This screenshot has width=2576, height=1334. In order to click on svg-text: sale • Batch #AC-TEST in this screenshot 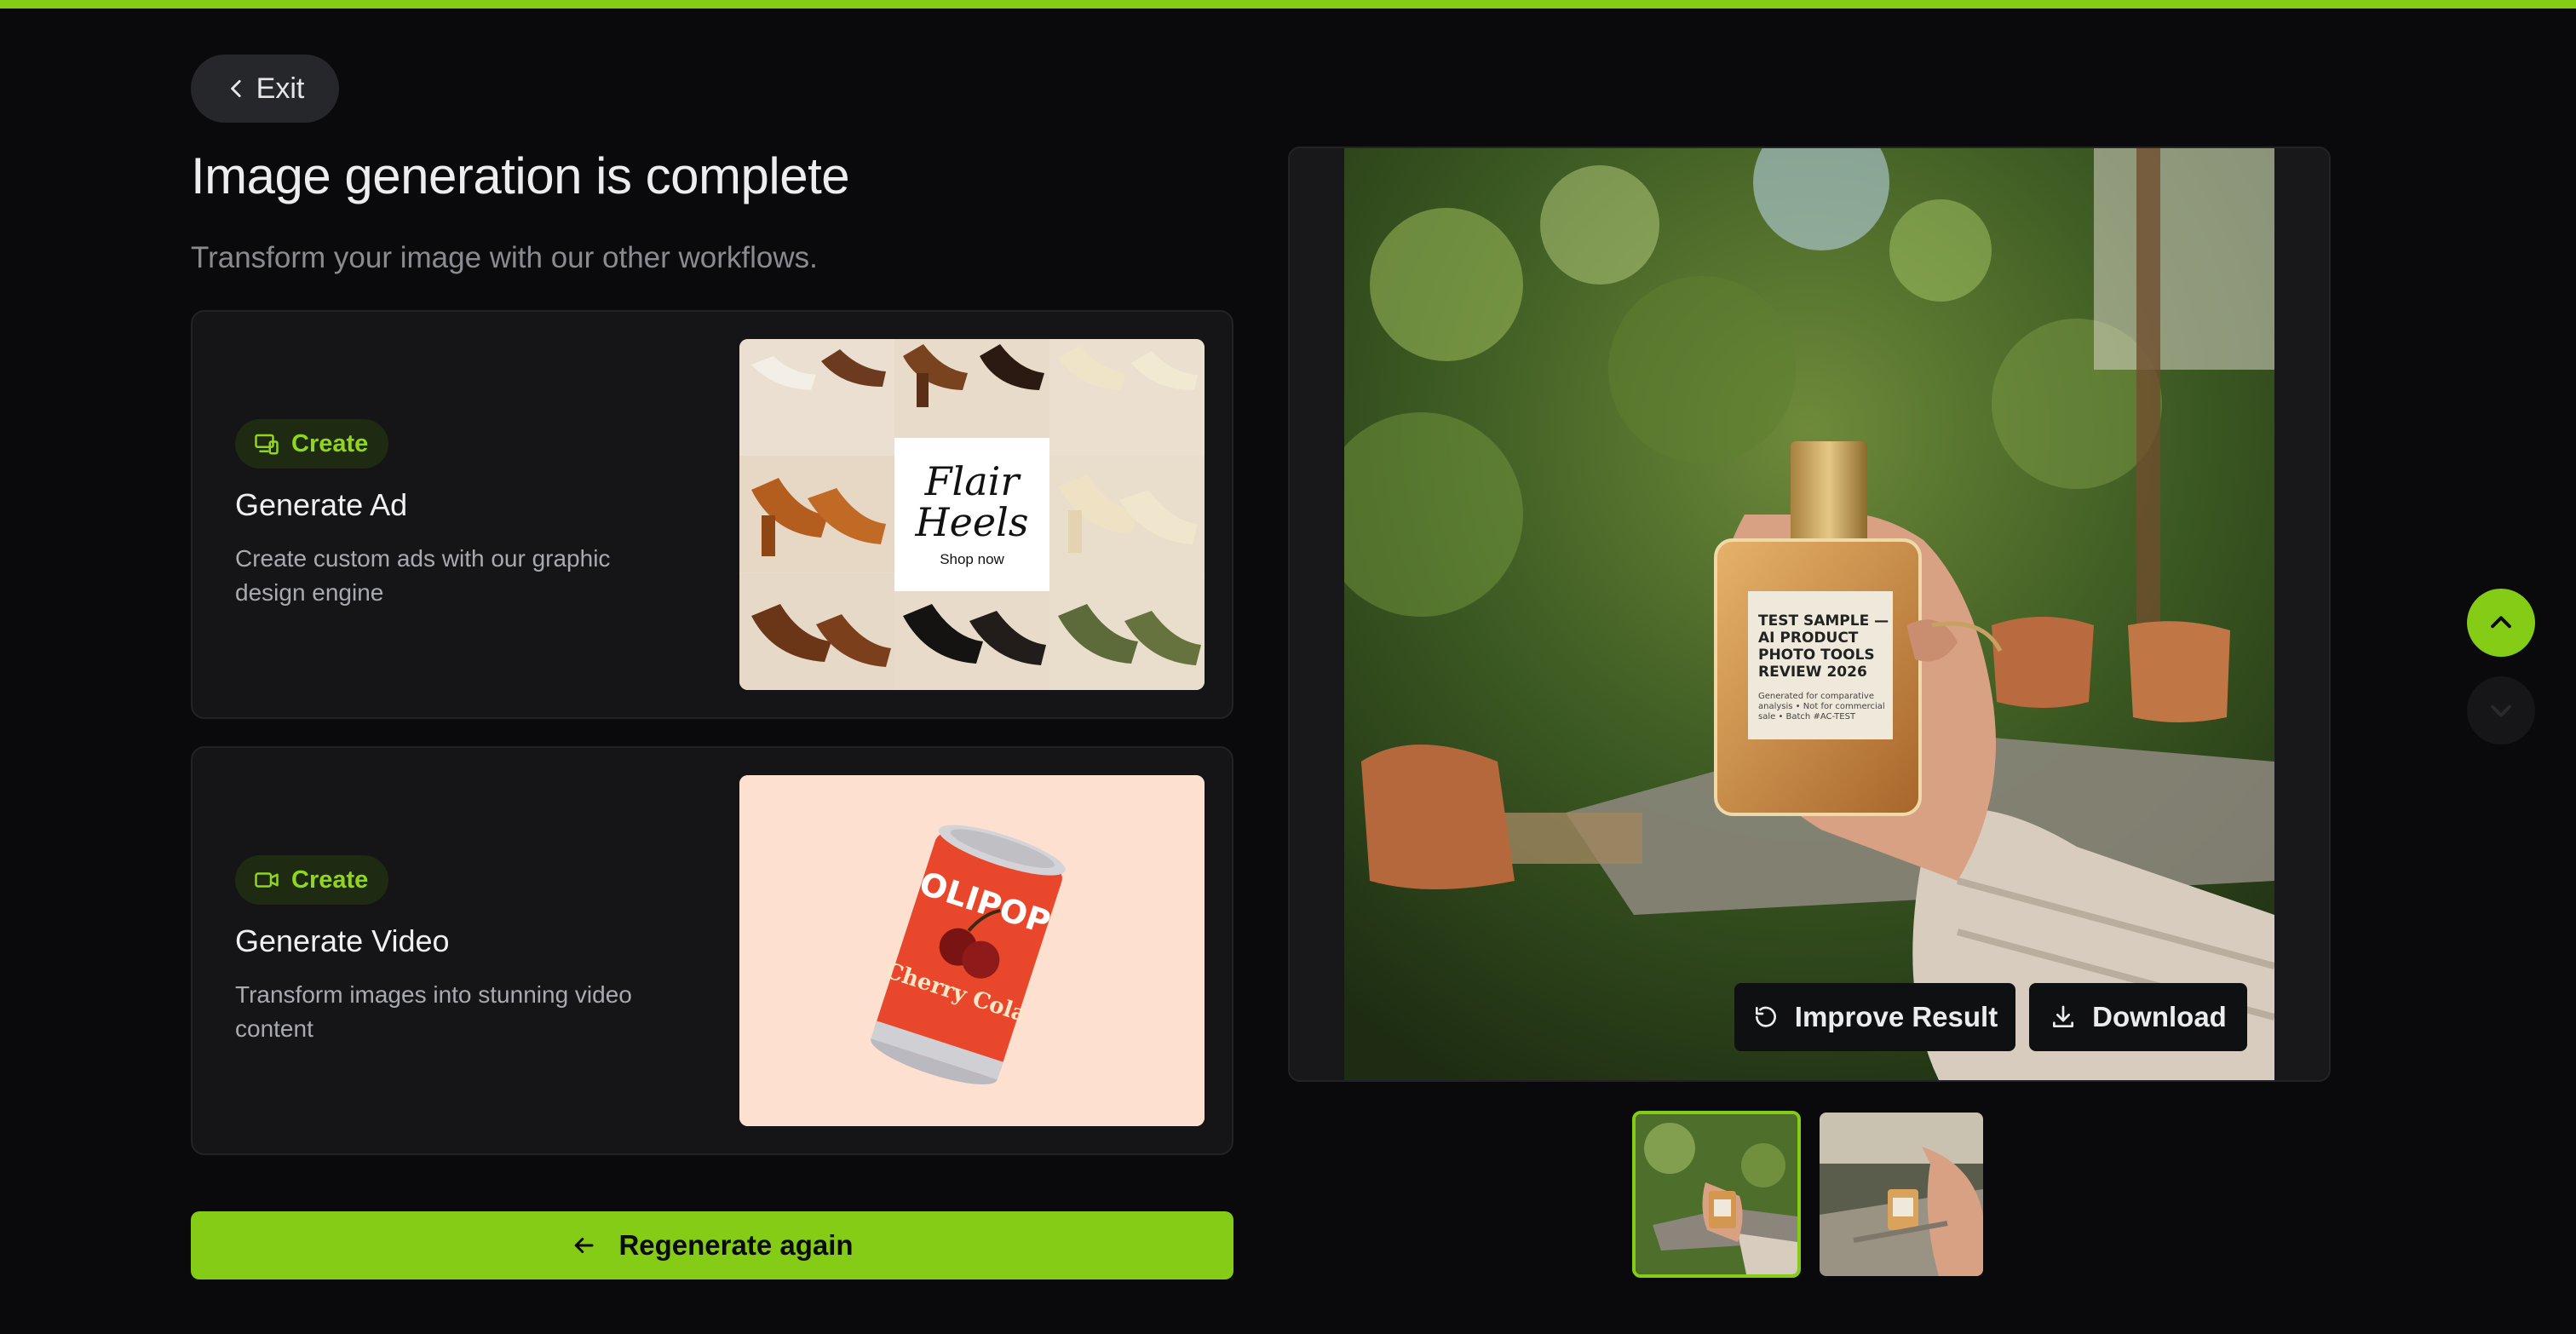, I will do `click(1807, 717)`.